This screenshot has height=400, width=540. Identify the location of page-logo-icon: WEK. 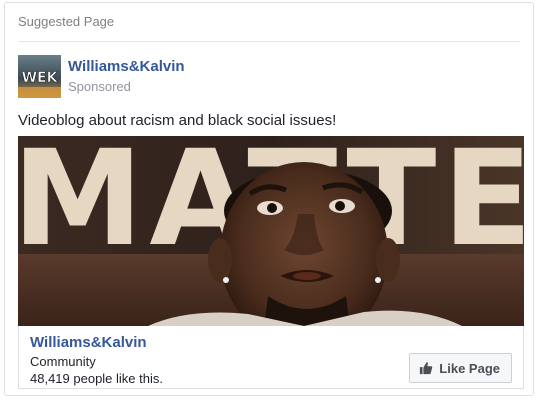
(39, 76).